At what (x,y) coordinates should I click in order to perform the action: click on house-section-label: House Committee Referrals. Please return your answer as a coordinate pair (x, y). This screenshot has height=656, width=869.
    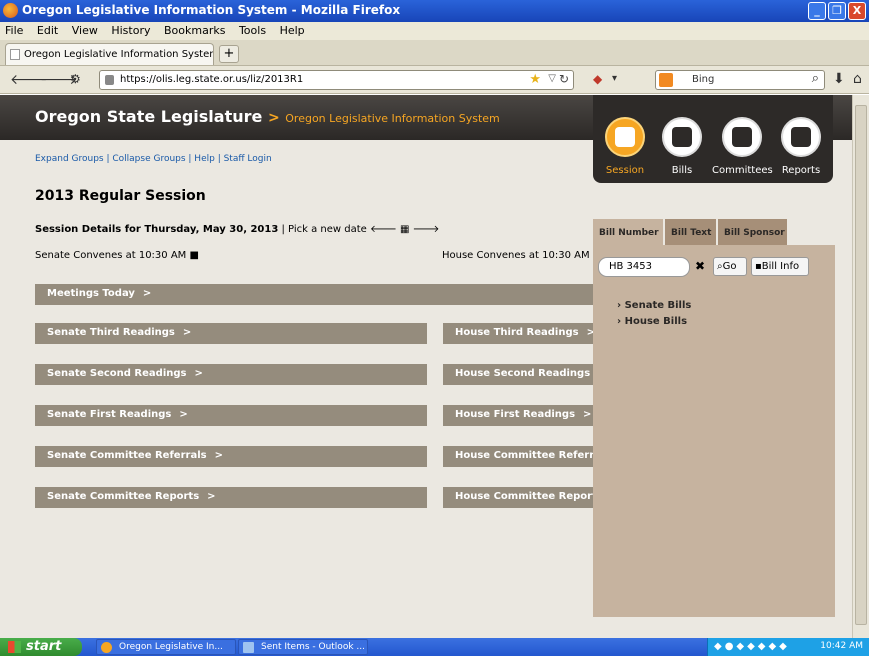
    Looking at the image, I should click on (524, 455).